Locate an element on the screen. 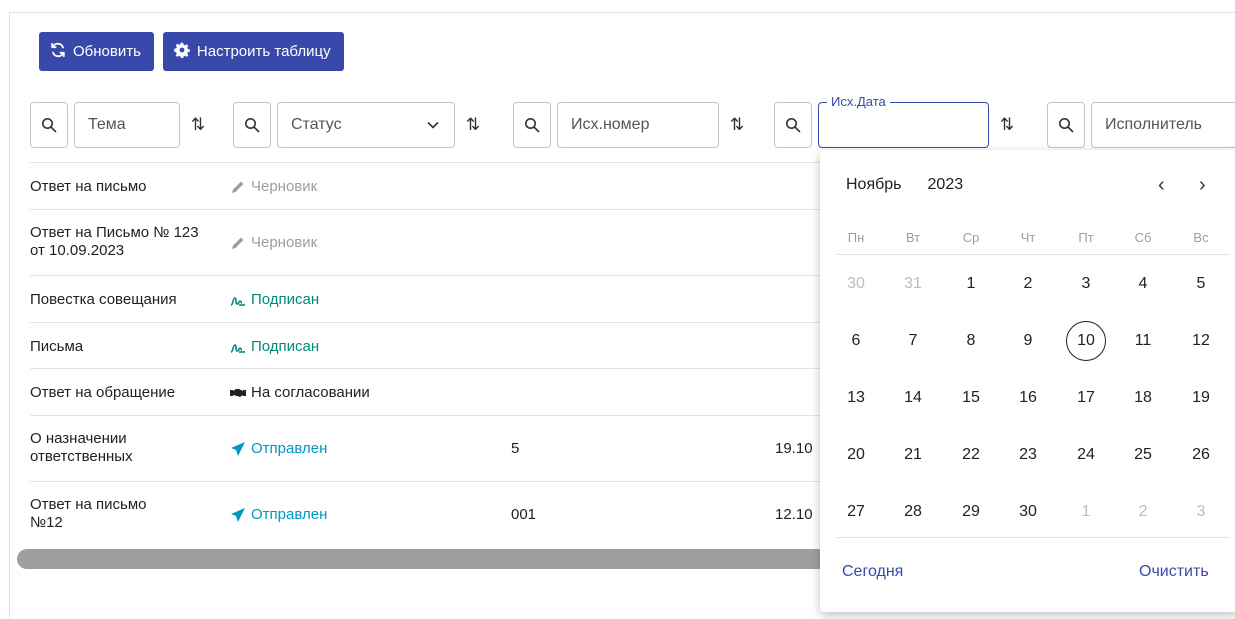  row-outnum: 001 is located at coordinates (524, 514).